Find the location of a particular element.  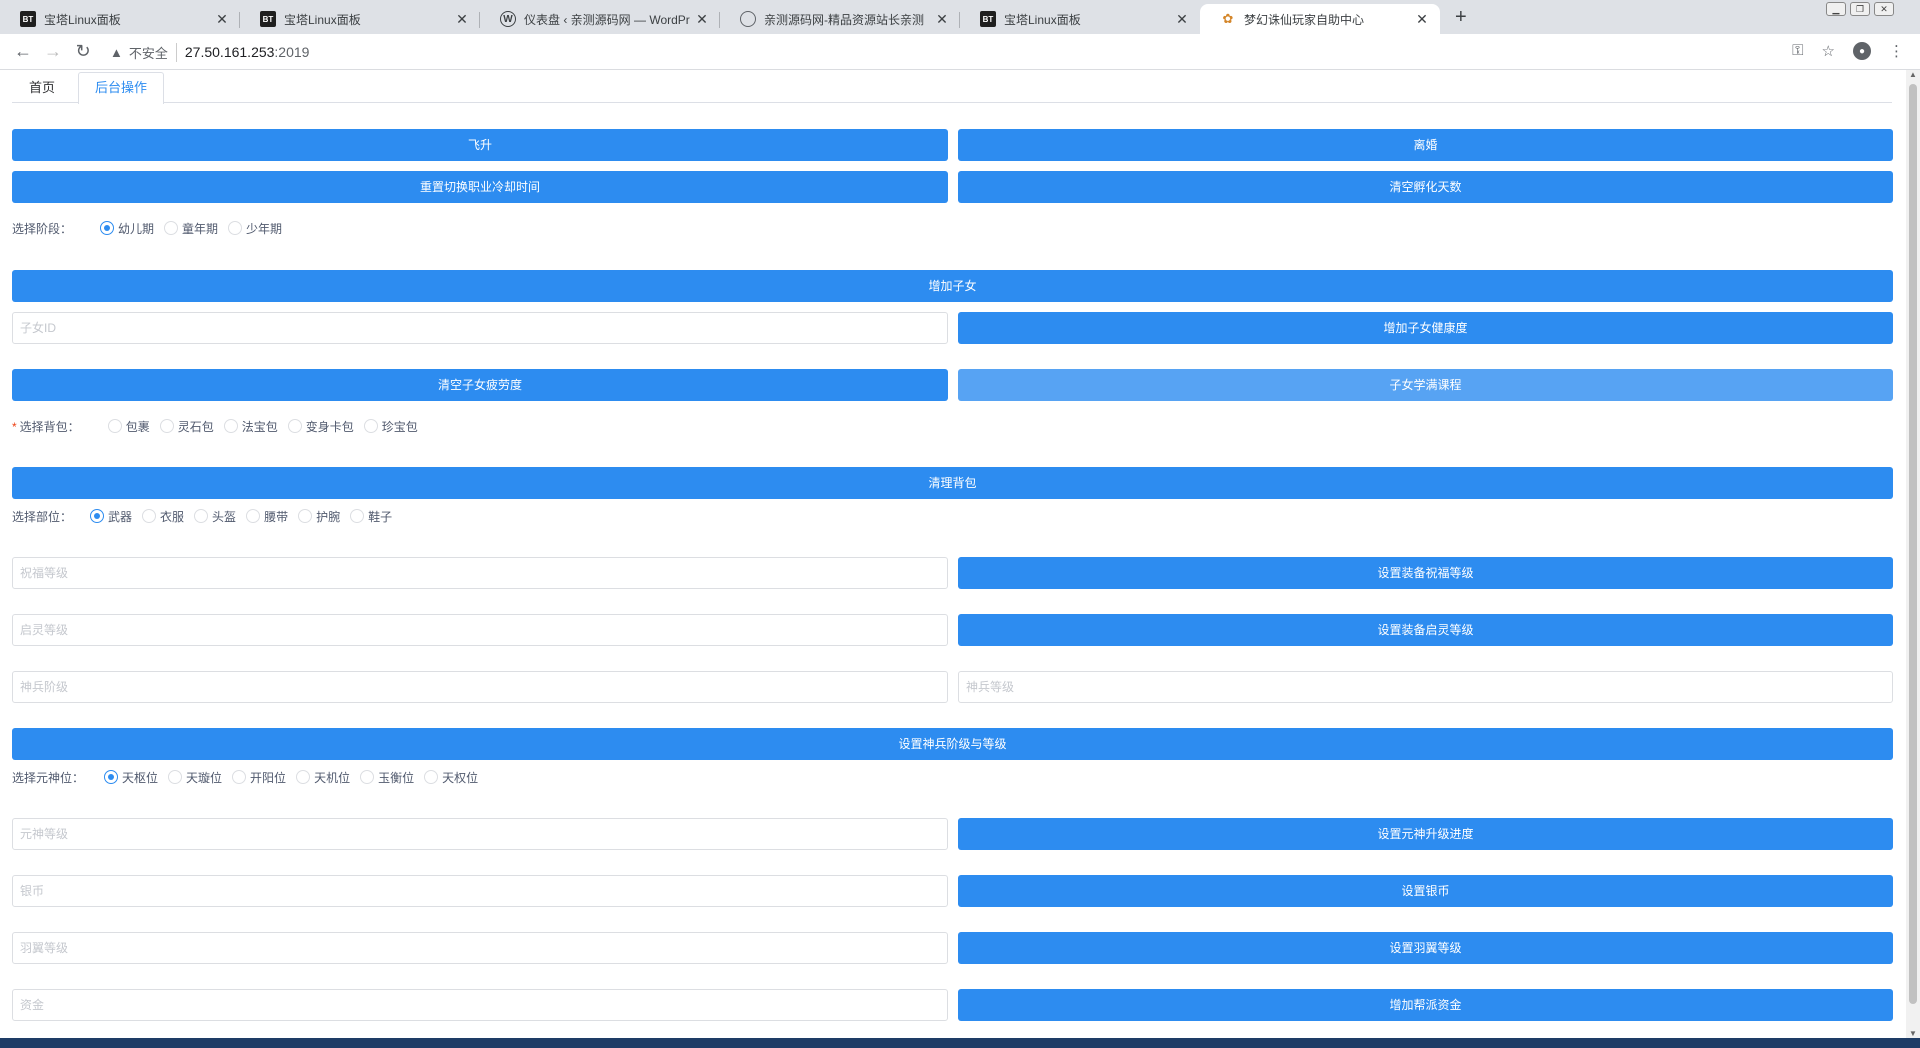

back-icon: ← is located at coordinates (23, 51).